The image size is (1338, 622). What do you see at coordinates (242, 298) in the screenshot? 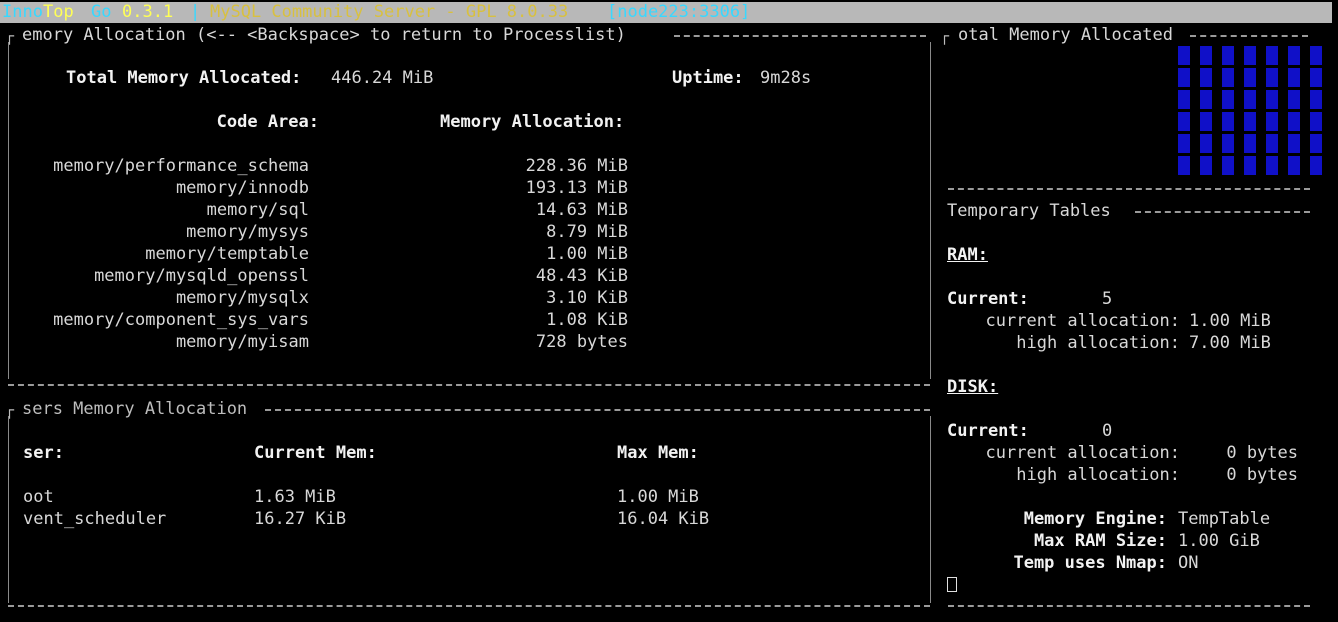
I see `code-area-name: memory/mysqlx` at bounding box center [242, 298].